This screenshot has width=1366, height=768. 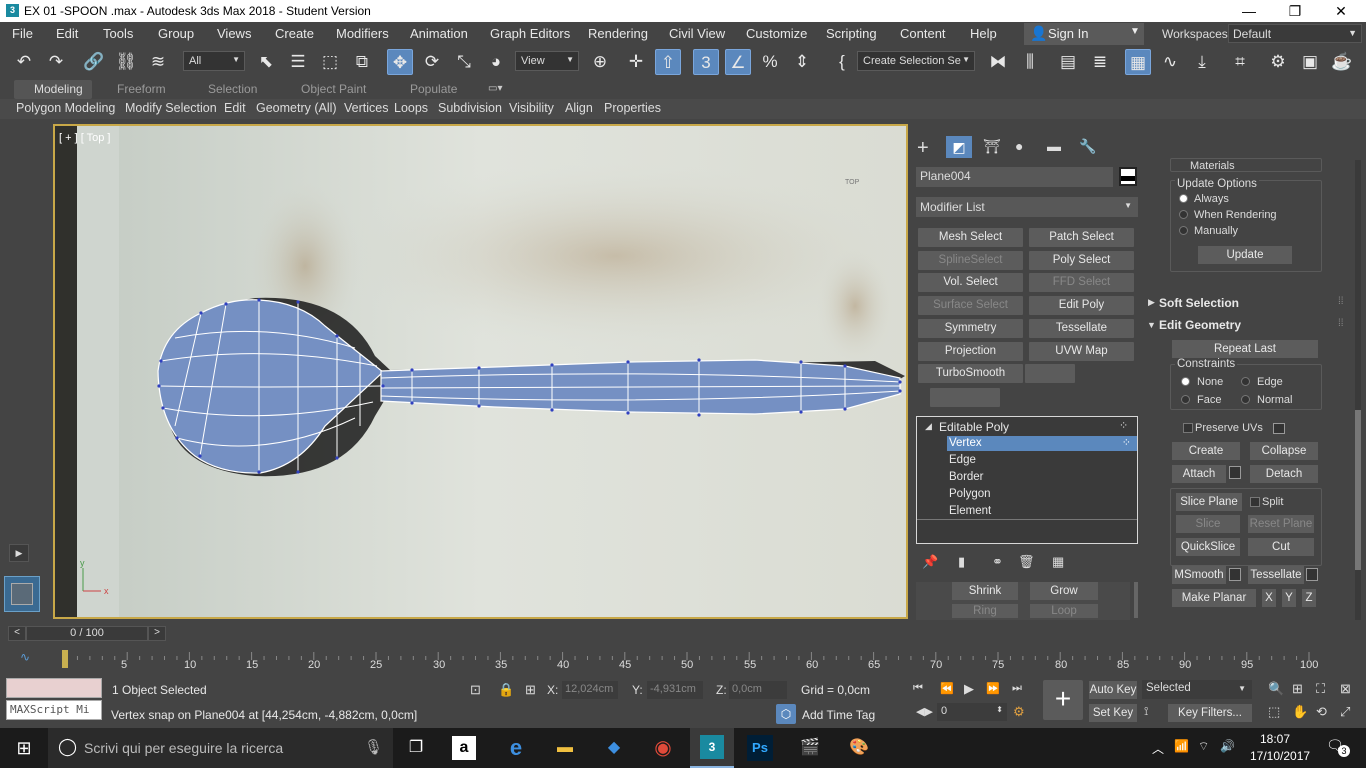 What do you see at coordinates (1100, 62) in the screenshot?
I see `layer-explorer-icon: ≣` at bounding box center [1100, 62].